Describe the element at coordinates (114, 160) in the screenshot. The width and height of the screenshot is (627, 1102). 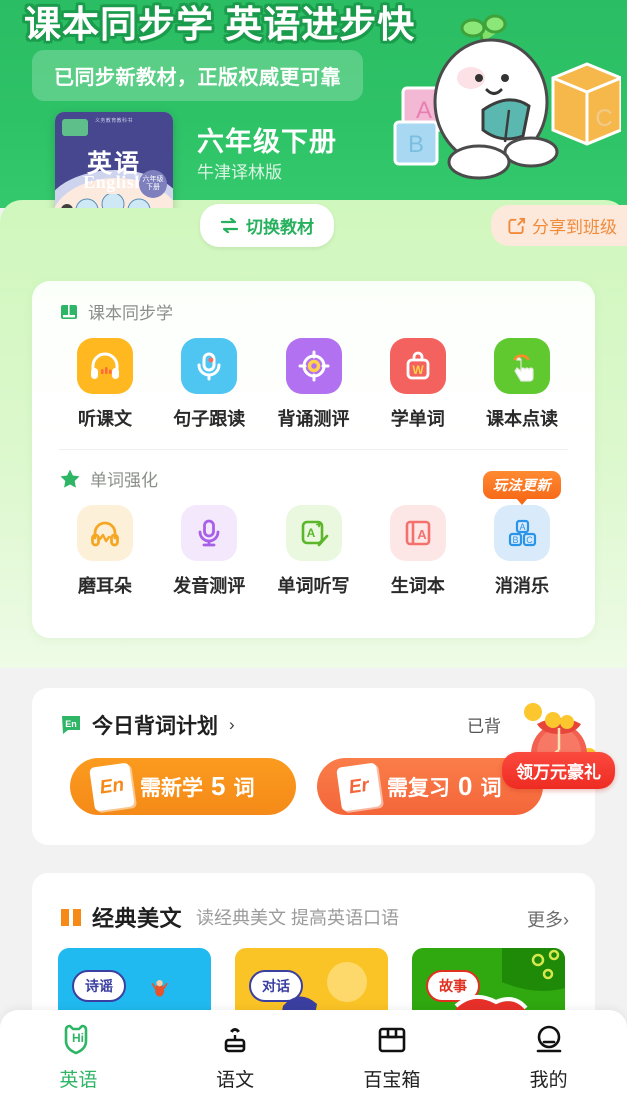
I see `textbook-cover: 义务教育教科书 英语 English 六年级 下册` at that location.